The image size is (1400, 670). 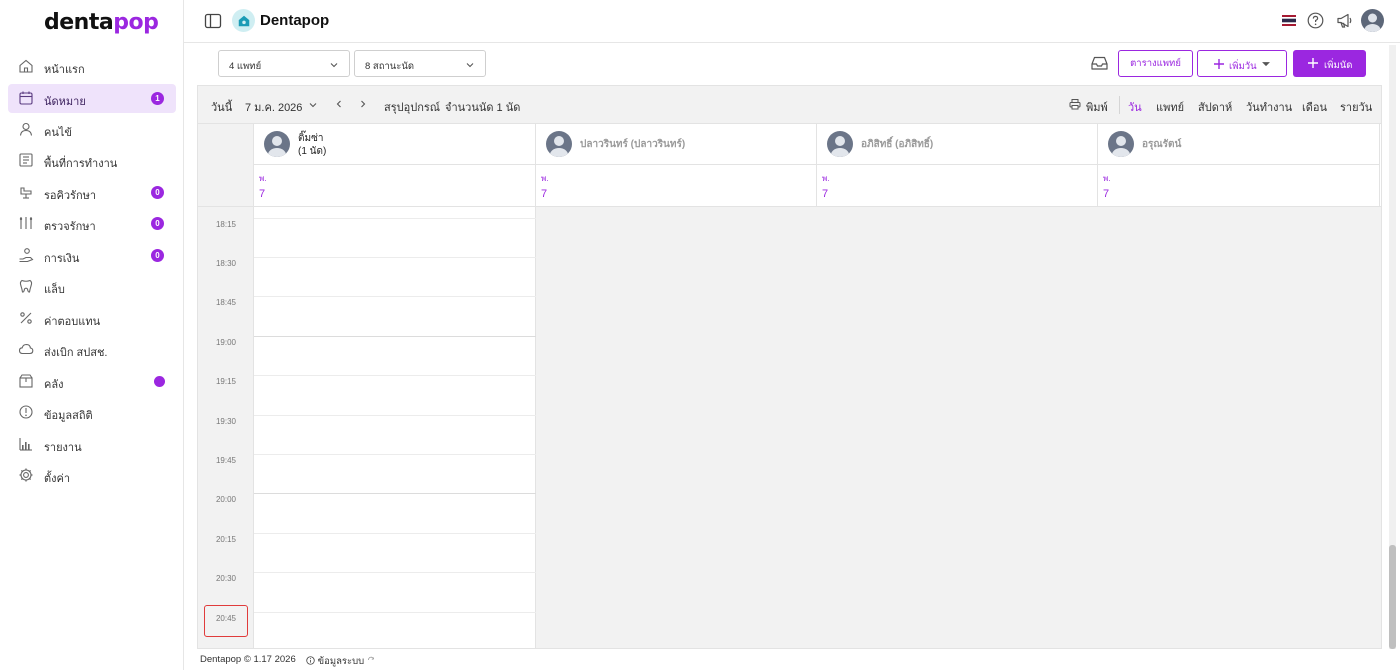 I want to click on sidebar-item-label: คนไข้, so click(x=58, y=133).